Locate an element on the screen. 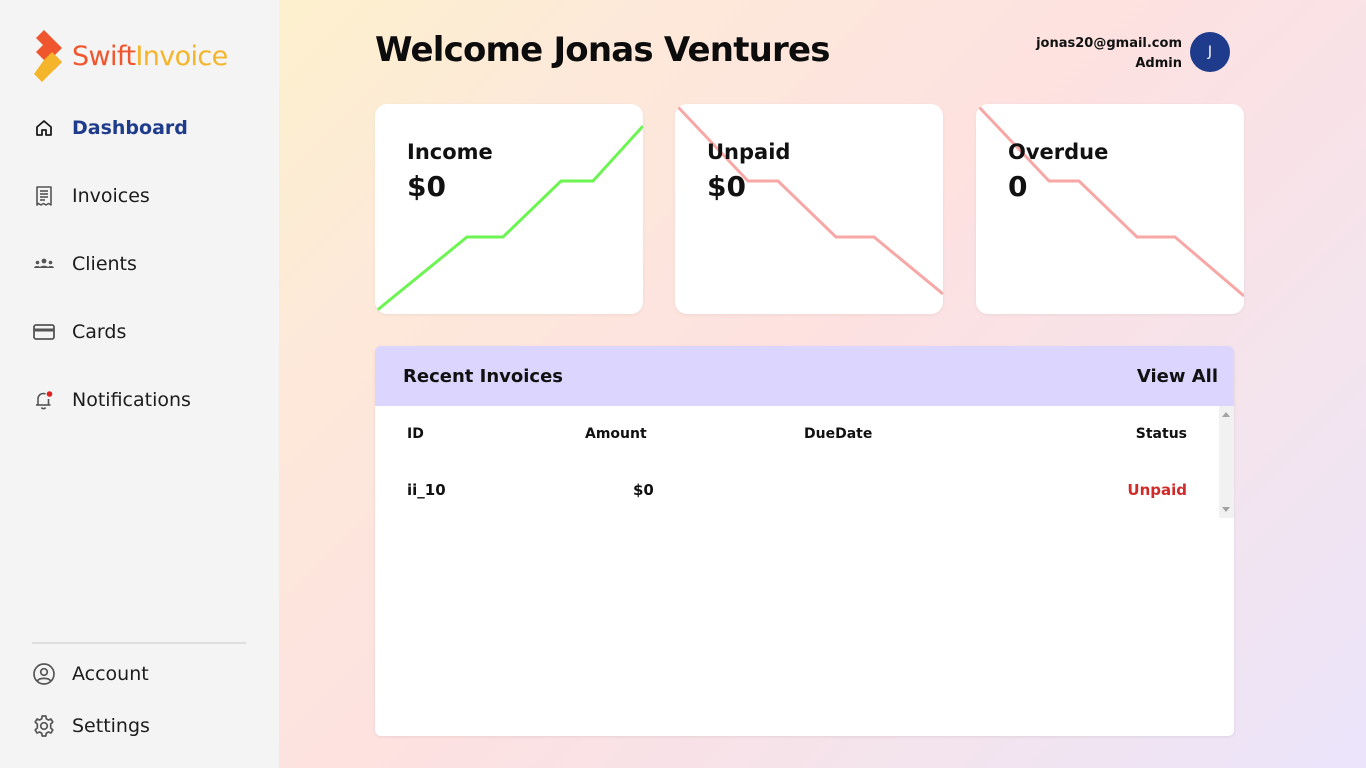  sidebar-item-settings: Settings is located at coordinates (91, 726).